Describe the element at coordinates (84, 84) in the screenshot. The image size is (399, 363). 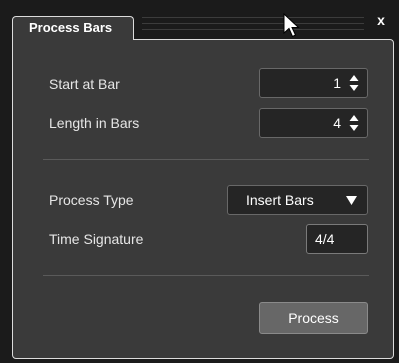
I see `start-at-bar-label: Start at Bar` at that location.